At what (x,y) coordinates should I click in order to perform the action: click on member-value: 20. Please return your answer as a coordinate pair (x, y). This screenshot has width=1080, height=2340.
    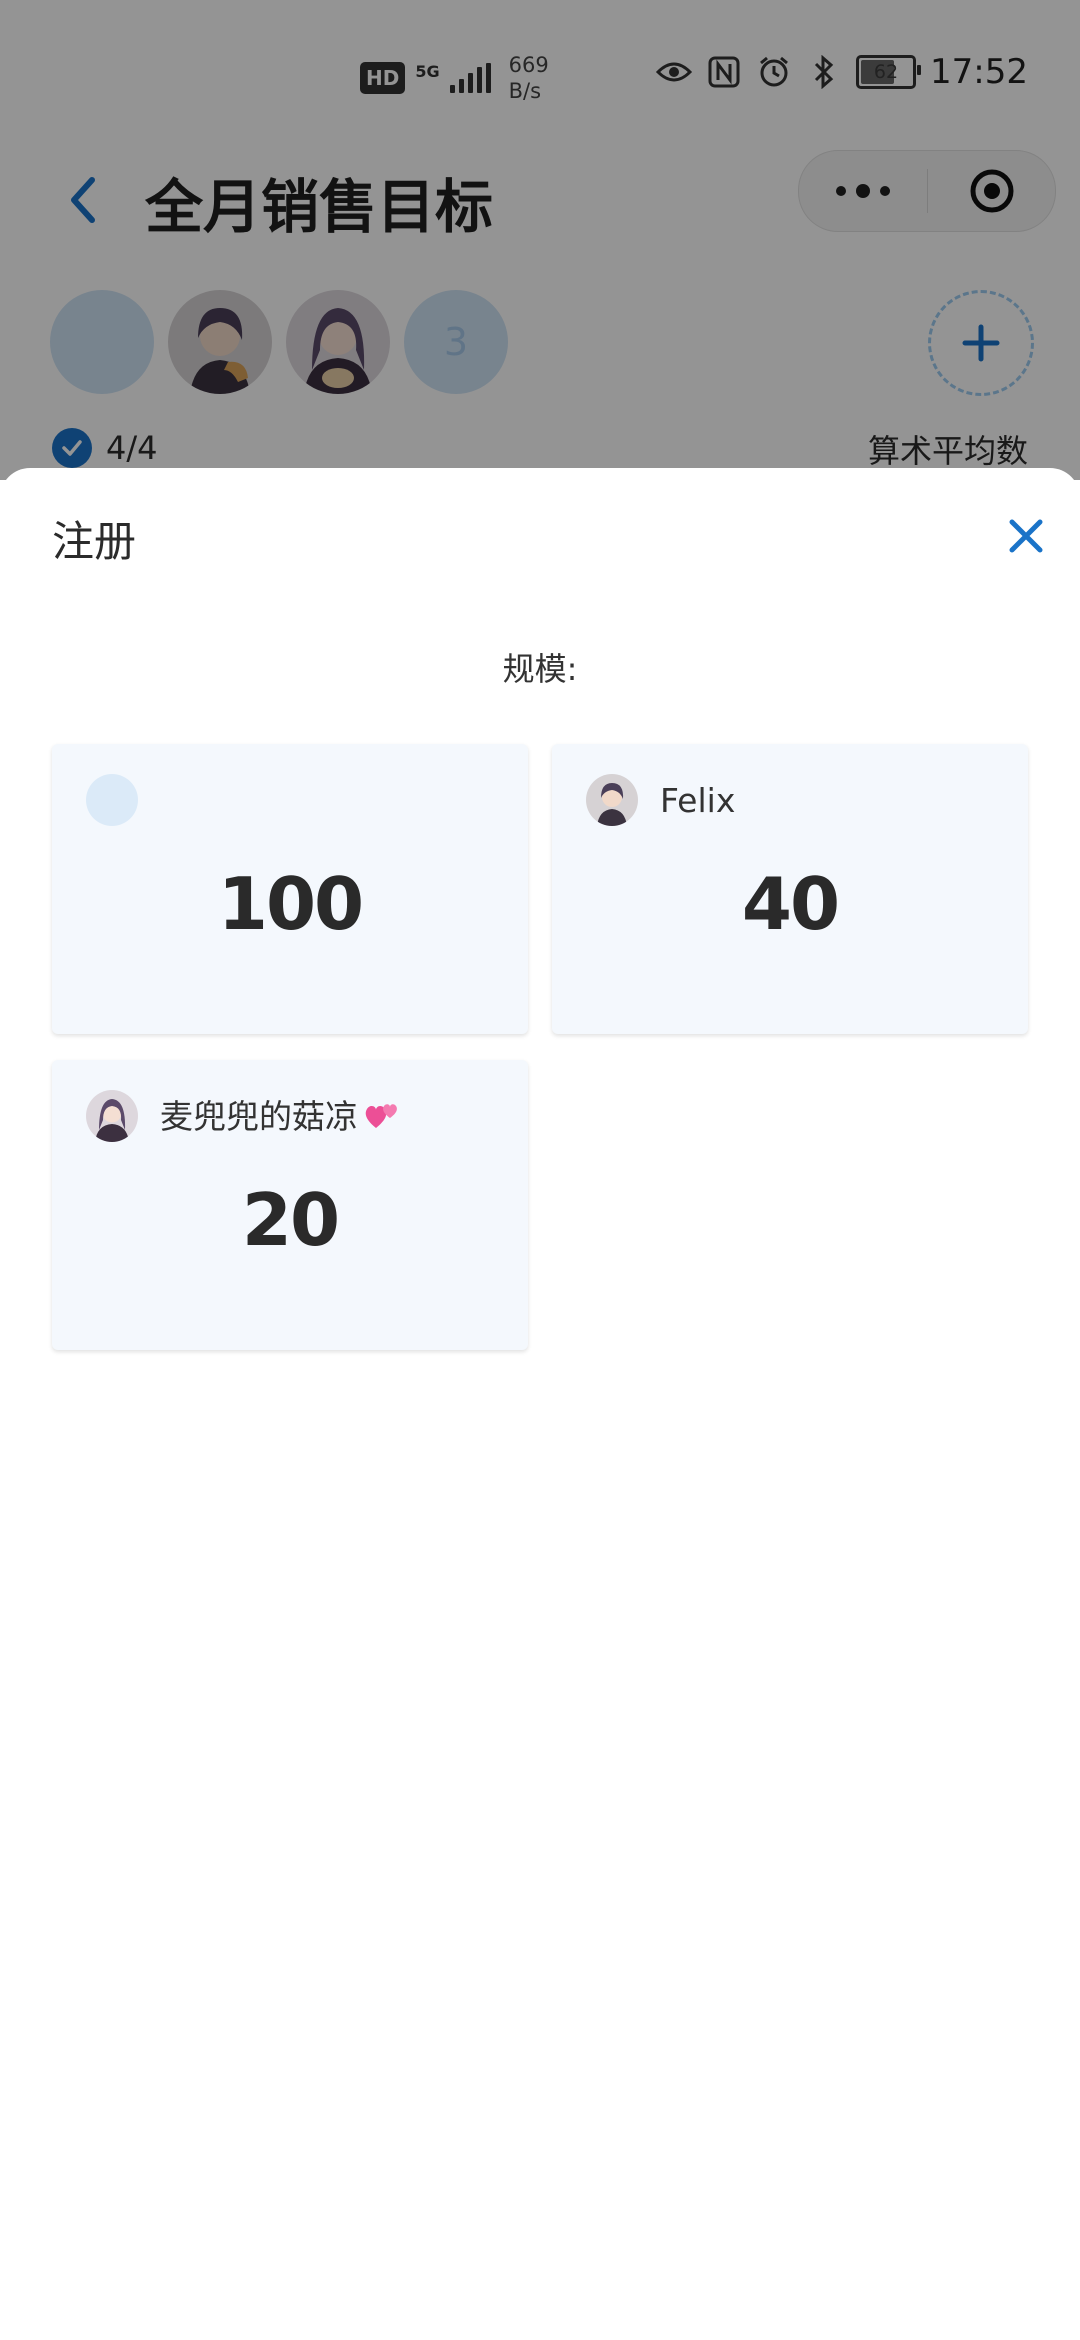
    Looking at the image, I should click on (290, 1220).